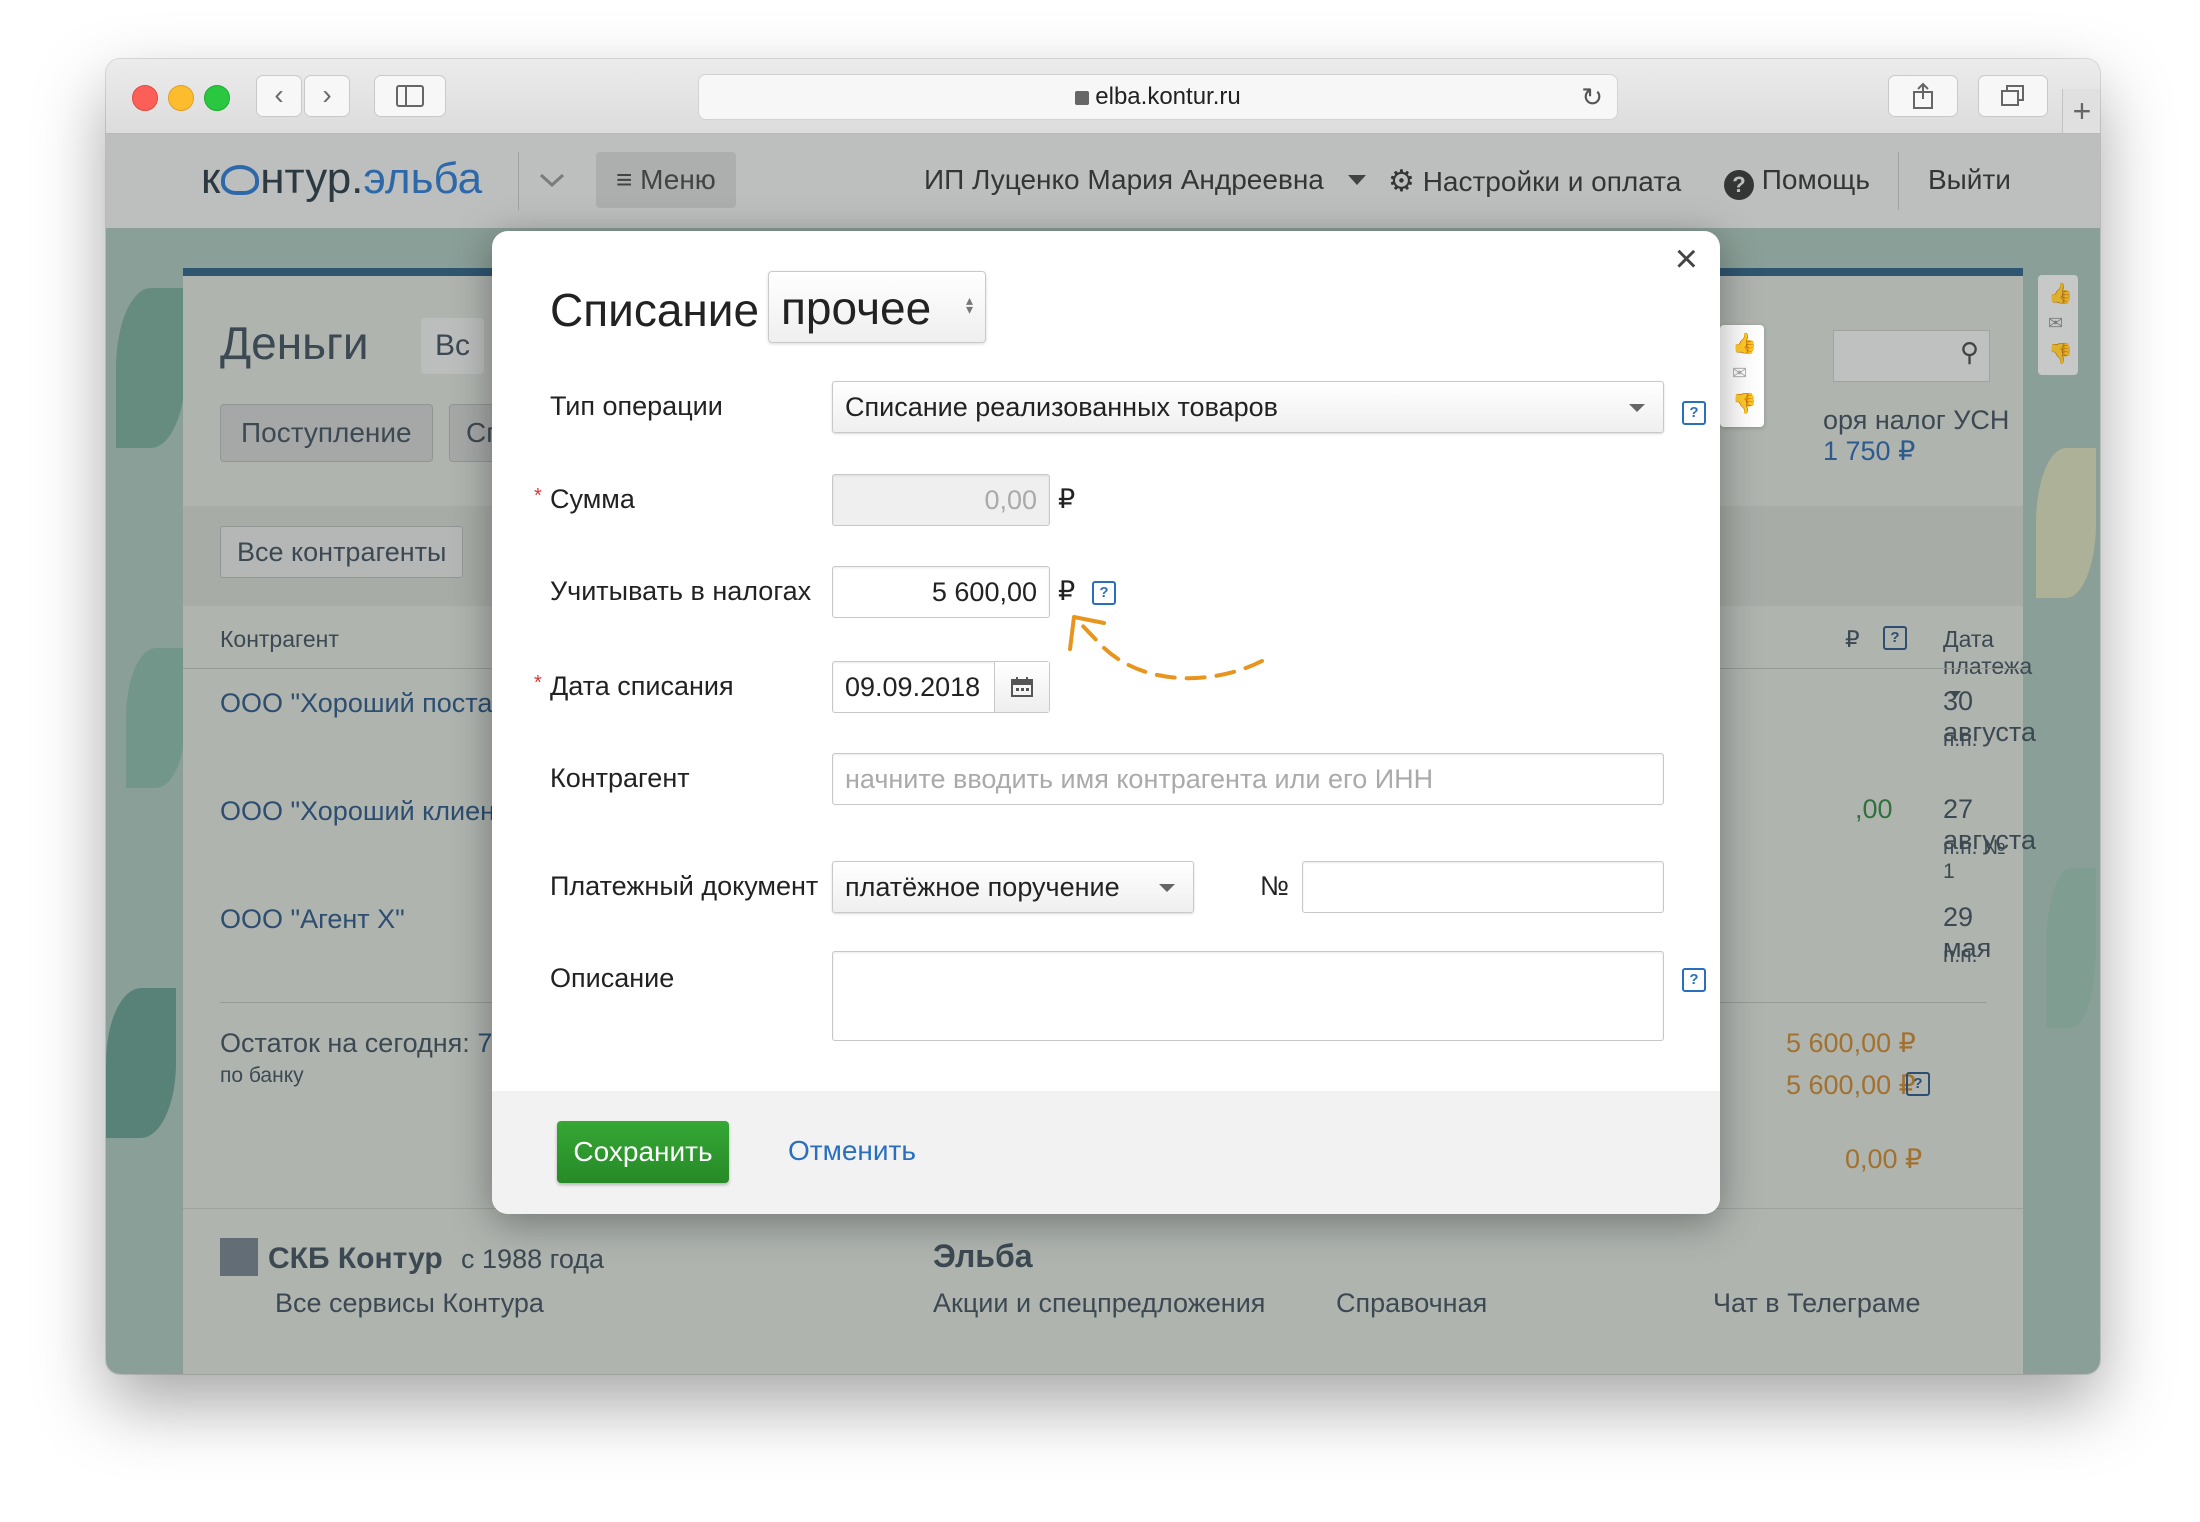  I want to click on tabs-icon, so click(2012, 95).